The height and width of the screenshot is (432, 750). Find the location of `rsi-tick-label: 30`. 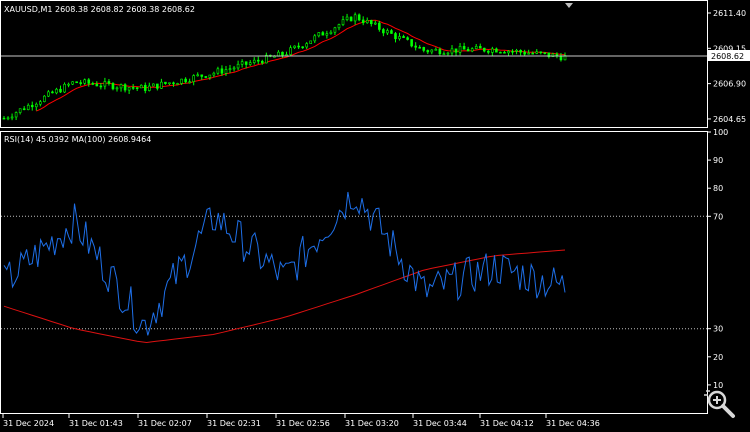

rsi-tick-label: 30 is located at coordinates (718, 329).